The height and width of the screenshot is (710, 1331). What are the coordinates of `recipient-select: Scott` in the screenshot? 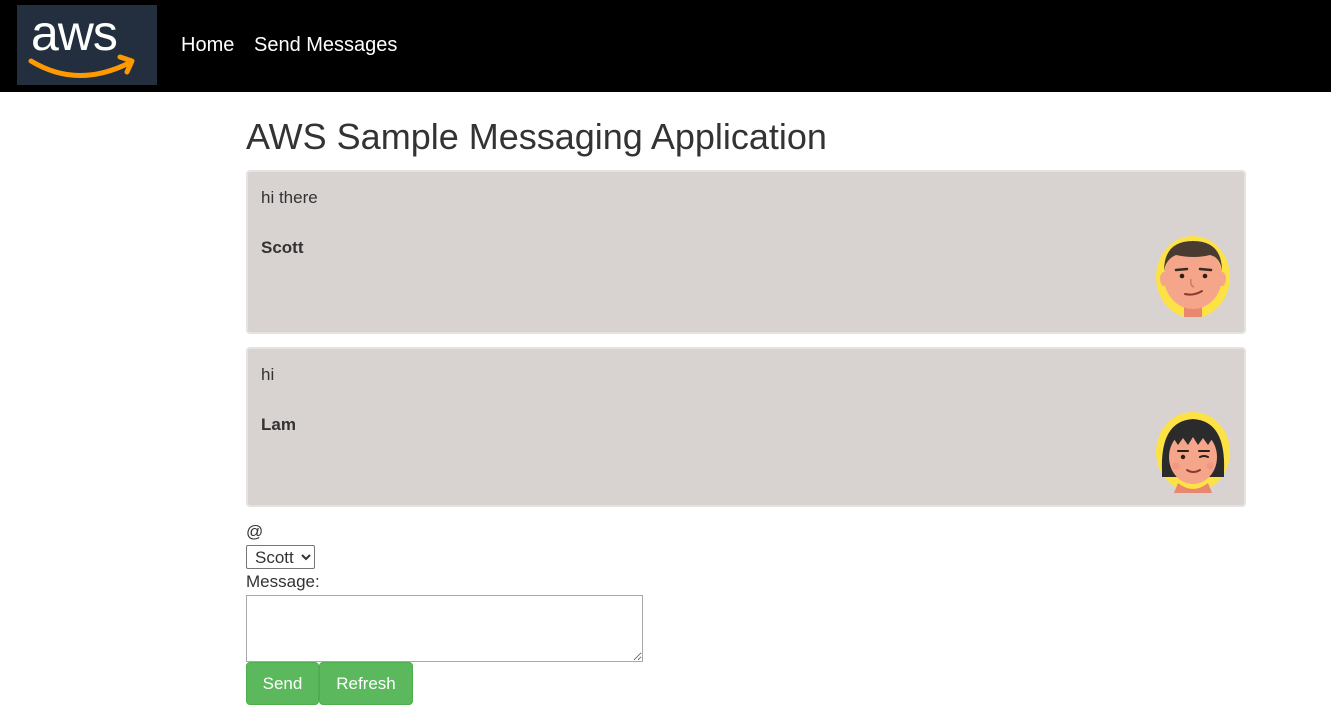 It's located at (280, 557).